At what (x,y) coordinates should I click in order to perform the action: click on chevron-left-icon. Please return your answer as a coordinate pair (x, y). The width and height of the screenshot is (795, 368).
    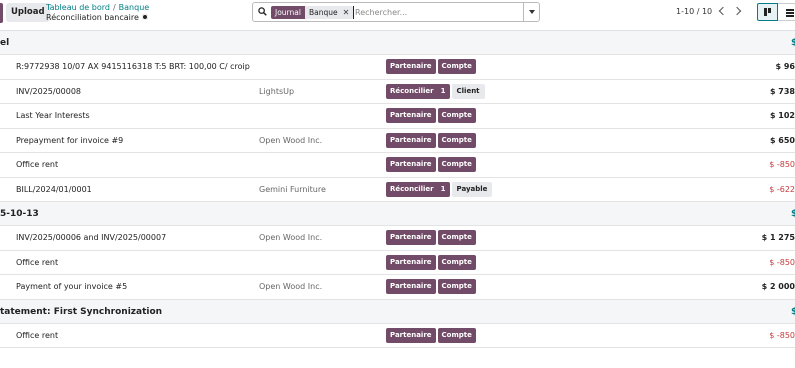
    Looking at the image, I should click on (723, 11).